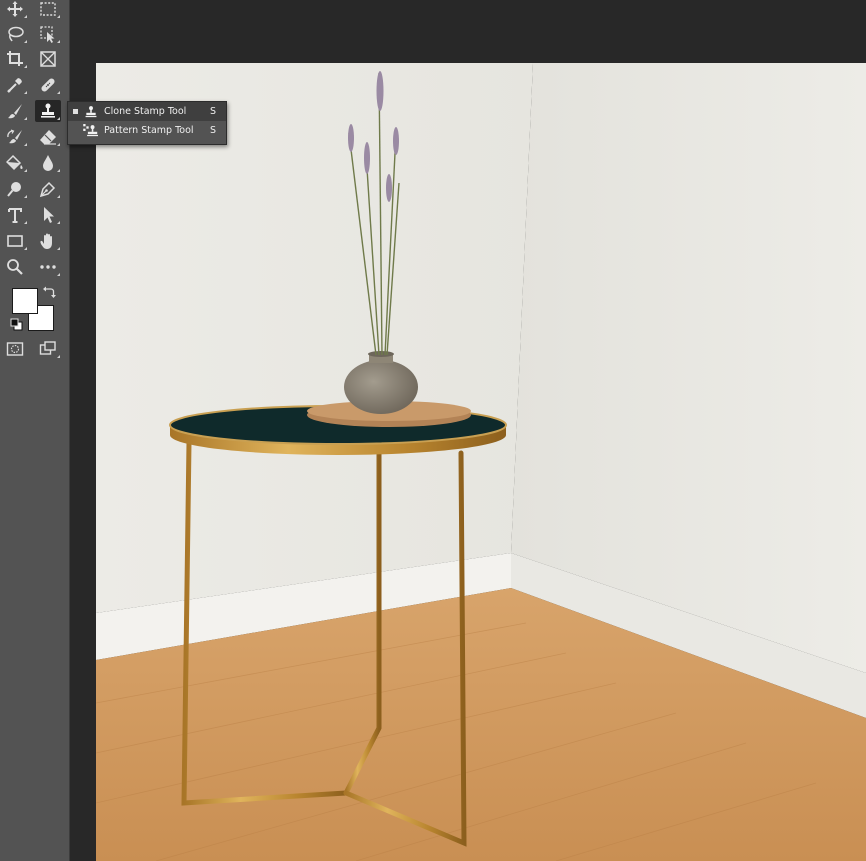 Image resolution: width=866 pixels, height=861 pixels. I want to click on rectangle-tool, so click(15, 241).